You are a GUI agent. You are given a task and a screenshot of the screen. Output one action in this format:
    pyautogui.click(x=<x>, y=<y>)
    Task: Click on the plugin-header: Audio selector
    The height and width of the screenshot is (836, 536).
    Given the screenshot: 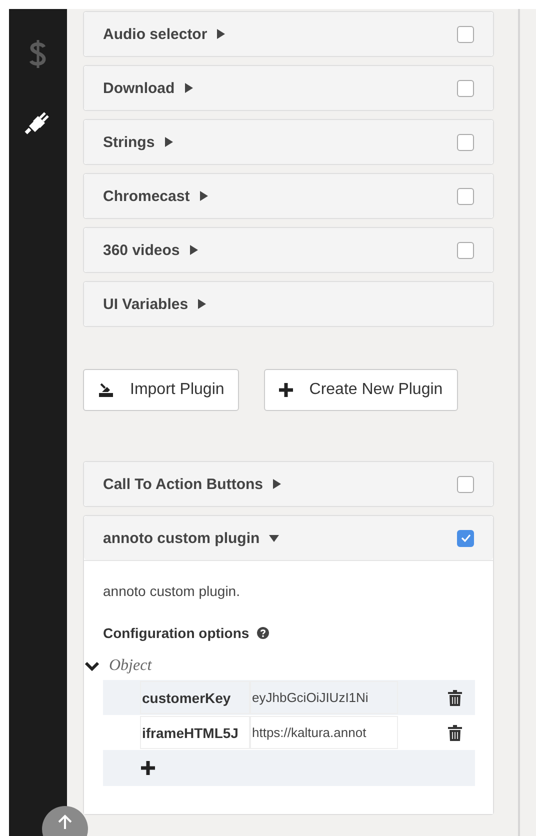 What is the action you would take?
    pyautogui.click(x=288, y=34)
    